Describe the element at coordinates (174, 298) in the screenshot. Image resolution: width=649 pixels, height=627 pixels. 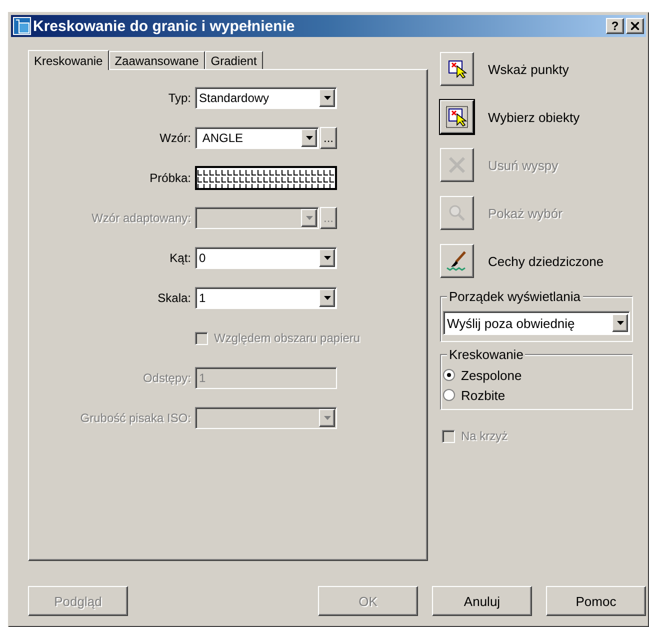
I see `field-label: Skala:` at that location.